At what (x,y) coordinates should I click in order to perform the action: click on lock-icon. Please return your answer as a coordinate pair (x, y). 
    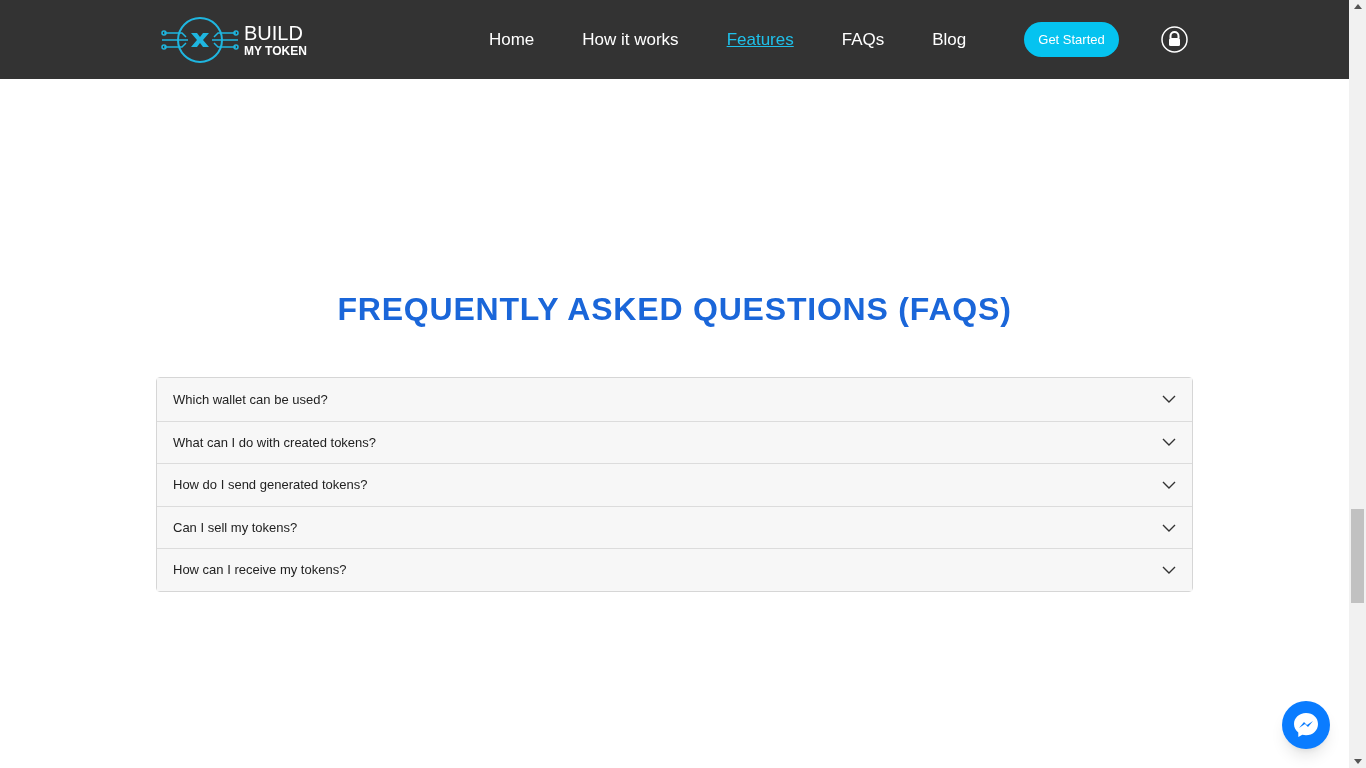
    Looking at the image, I should click on (1174, 39).